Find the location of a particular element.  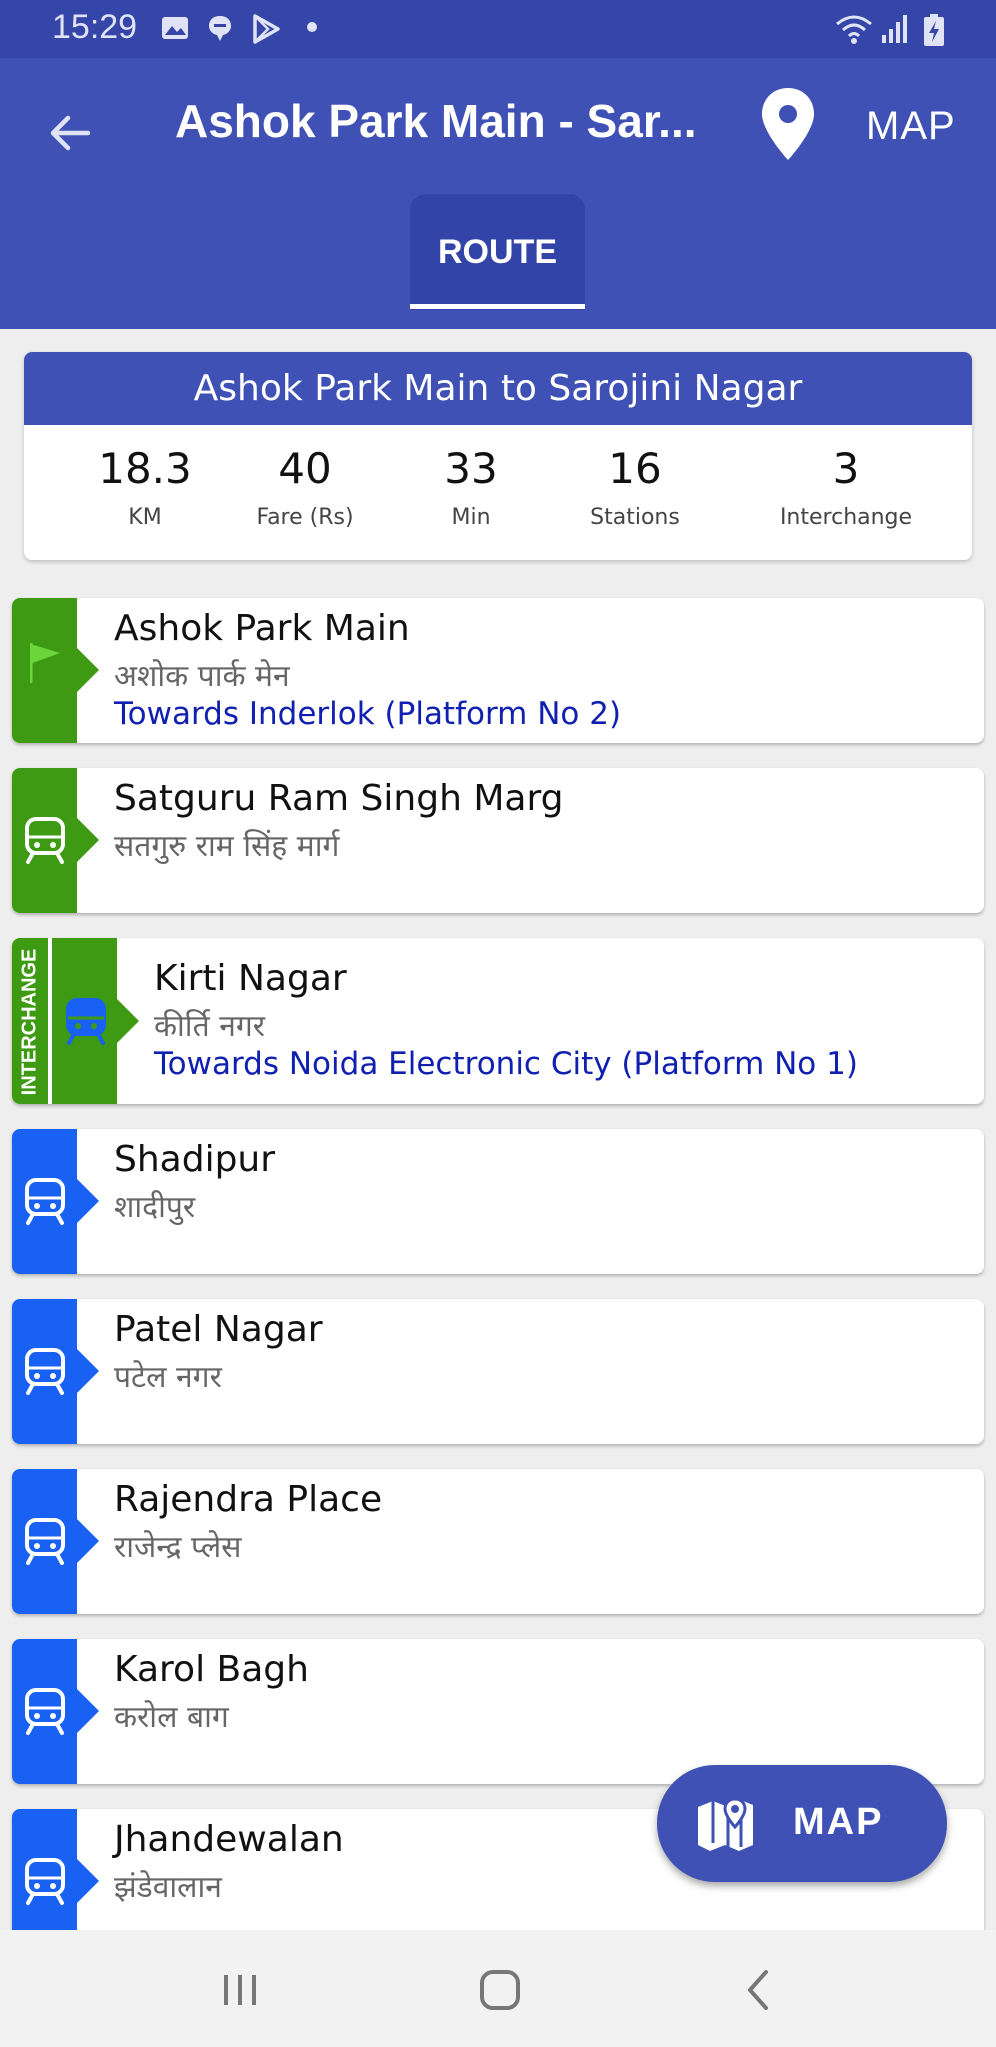

platform-direction: Towards Inderlok (Platform No 2) is located at coordinates (368, 714).